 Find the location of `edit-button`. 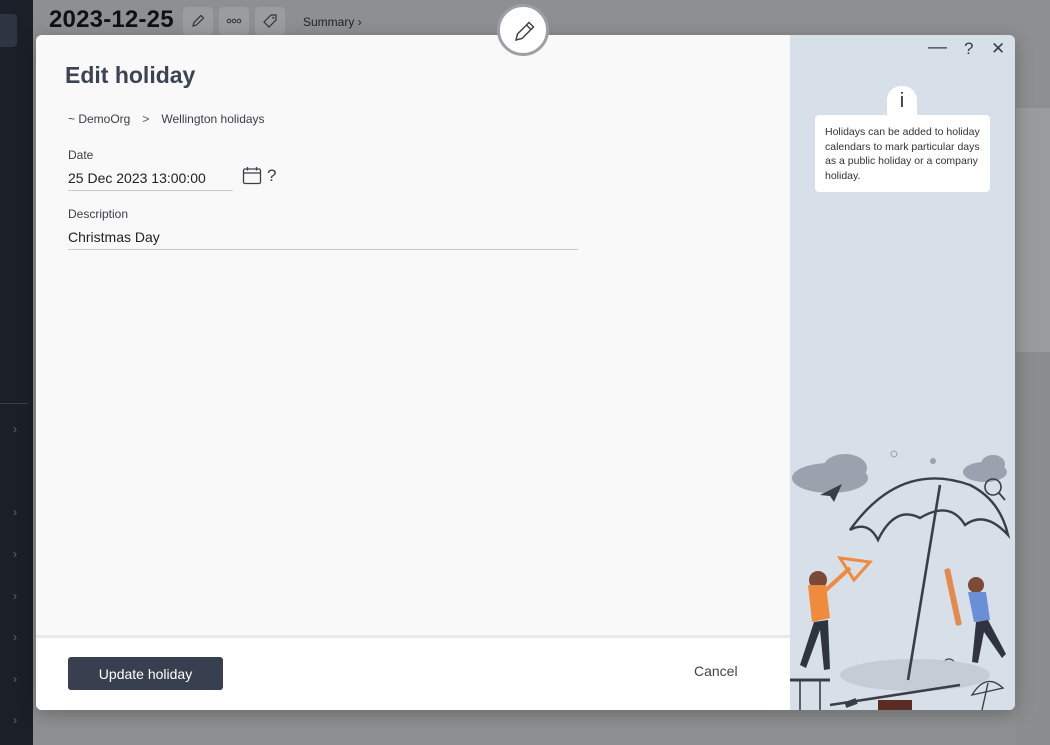

edit-button is located at coordinates (198, 21).